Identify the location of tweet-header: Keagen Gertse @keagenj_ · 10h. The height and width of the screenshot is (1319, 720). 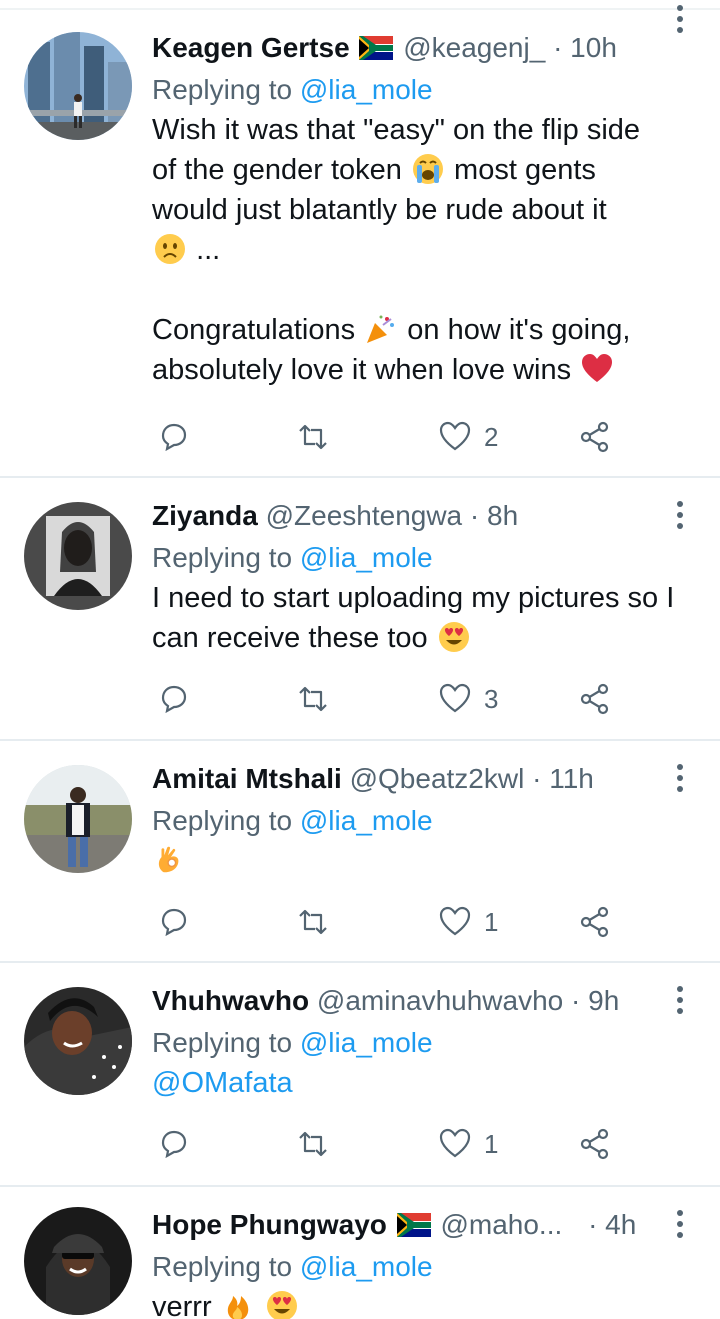
(432, 48).